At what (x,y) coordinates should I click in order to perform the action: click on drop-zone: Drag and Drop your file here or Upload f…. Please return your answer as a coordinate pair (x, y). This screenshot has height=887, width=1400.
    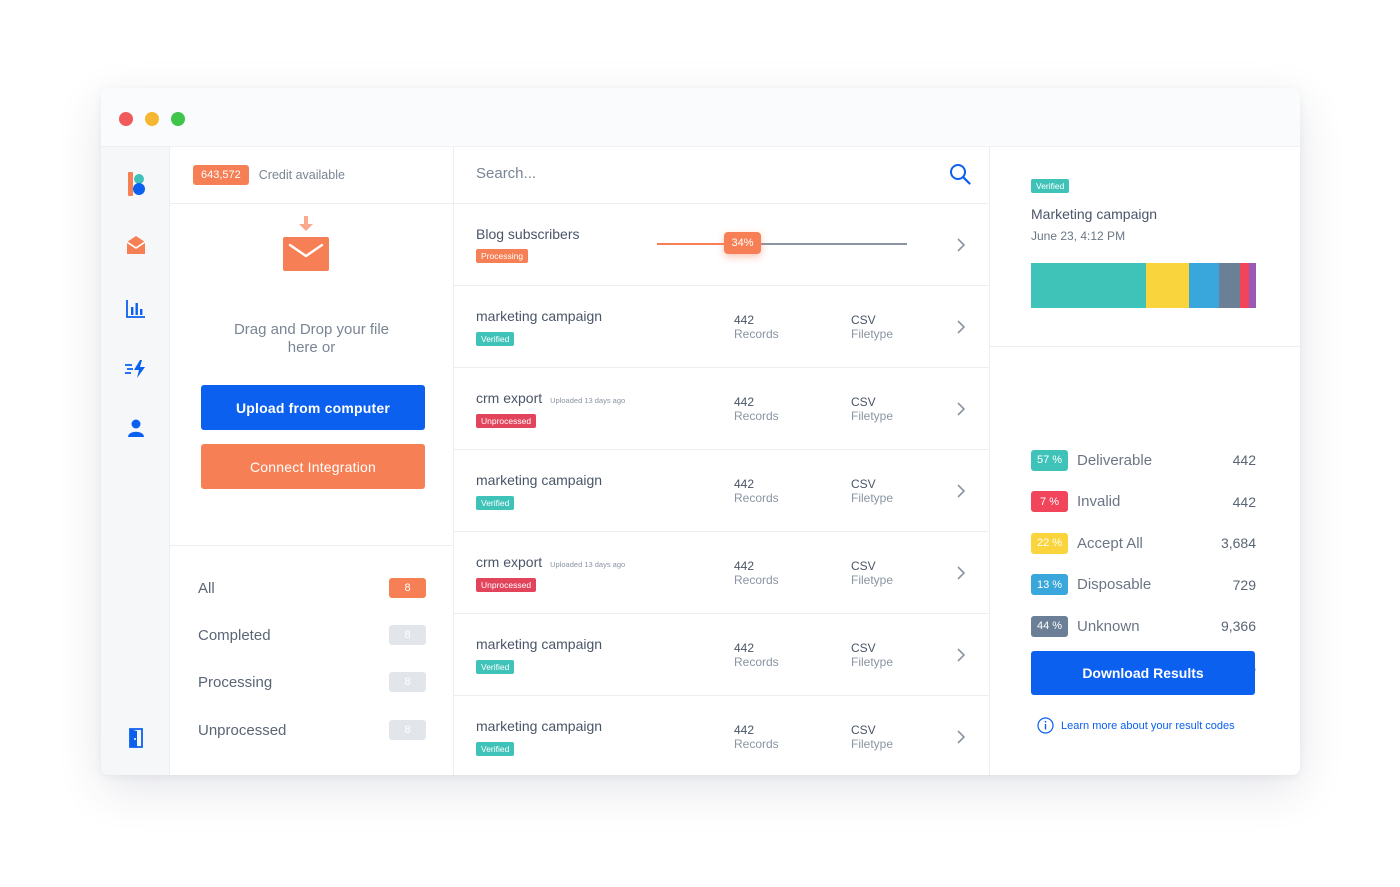
    Looking at the image, I should click on (311, 375).